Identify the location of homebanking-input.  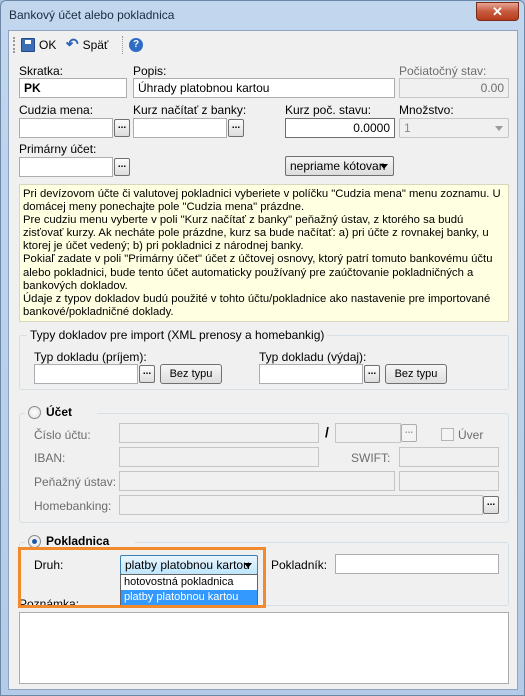
(301, 505).